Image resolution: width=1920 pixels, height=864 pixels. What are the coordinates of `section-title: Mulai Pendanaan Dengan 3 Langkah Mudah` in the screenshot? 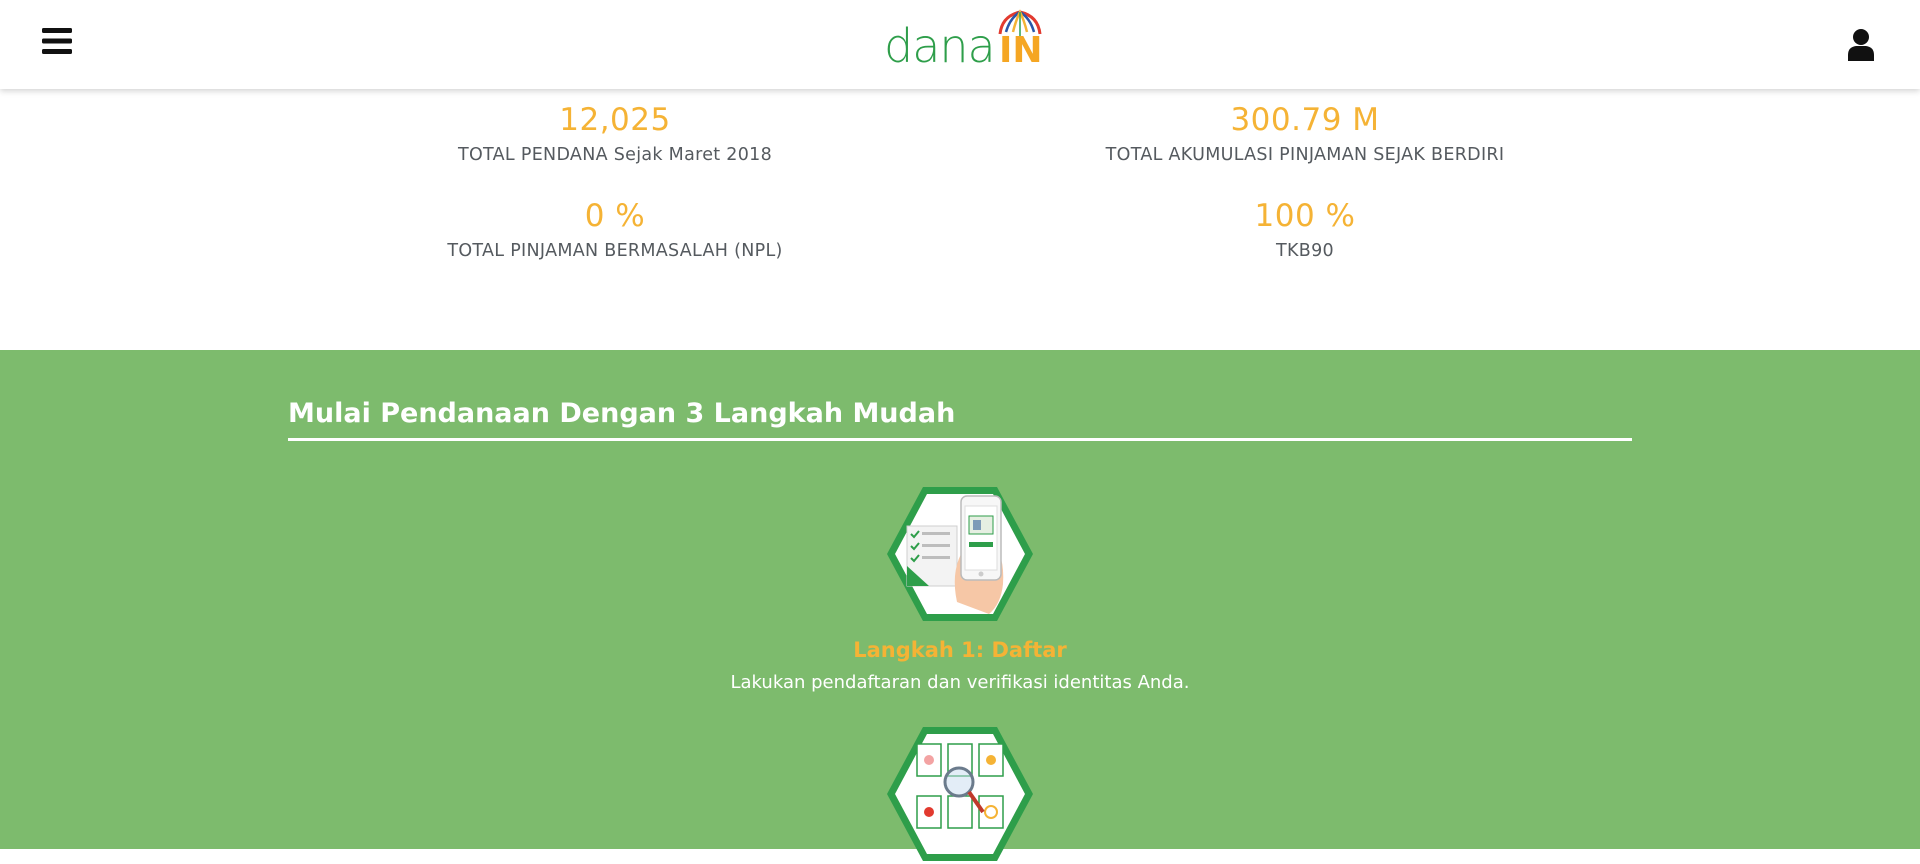 It's located at (622, 413).